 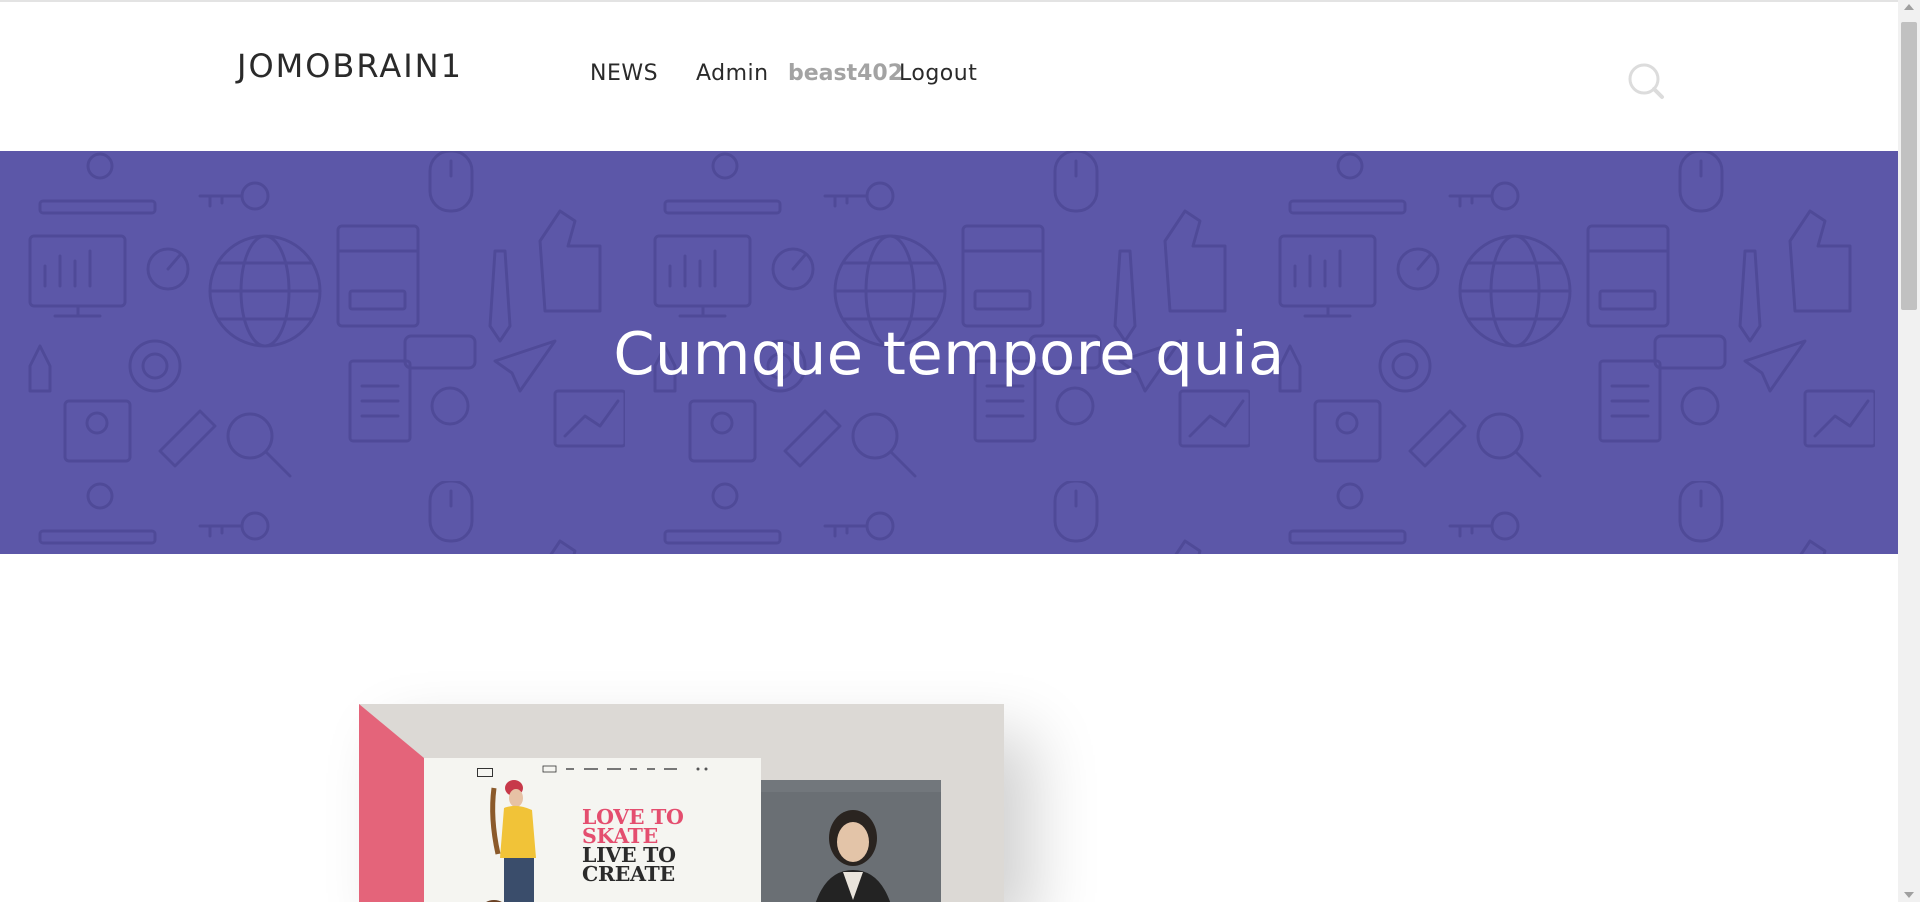 I want to click on mock-headline: LOVE TO SKATE LIVE TO CREATE, so click(x=633, y=846).